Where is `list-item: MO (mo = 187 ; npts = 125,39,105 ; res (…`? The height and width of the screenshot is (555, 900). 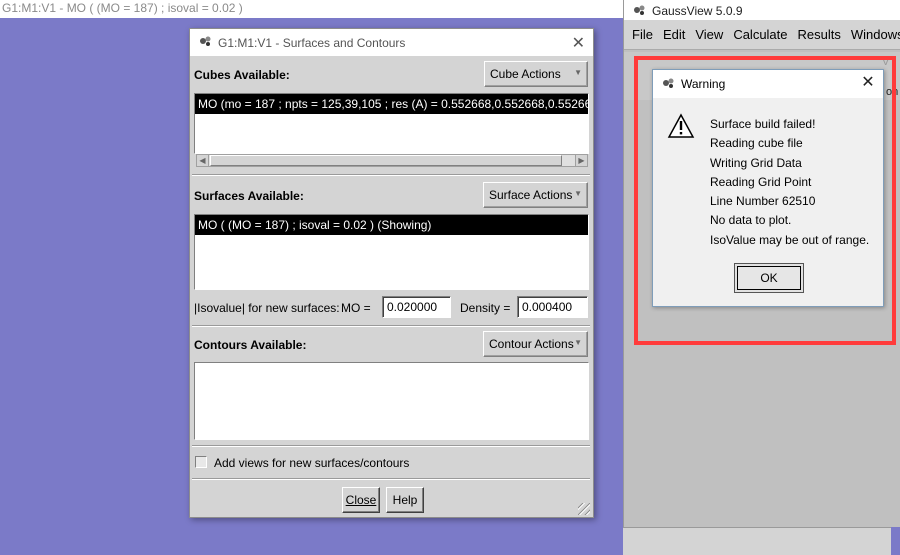
list-item: MO (mo = 187 ; npts = 125,39,105 ; res (… is located at coordinates (391, 104).